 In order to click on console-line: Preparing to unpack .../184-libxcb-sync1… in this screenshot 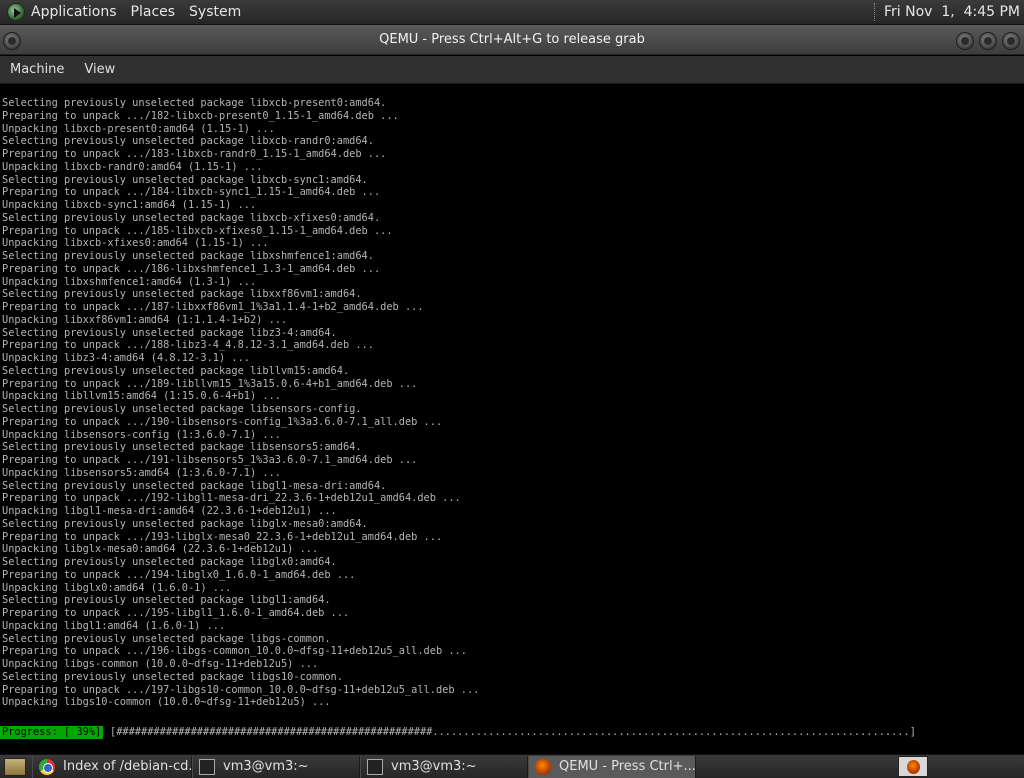, I will do `click(191, 192)`.